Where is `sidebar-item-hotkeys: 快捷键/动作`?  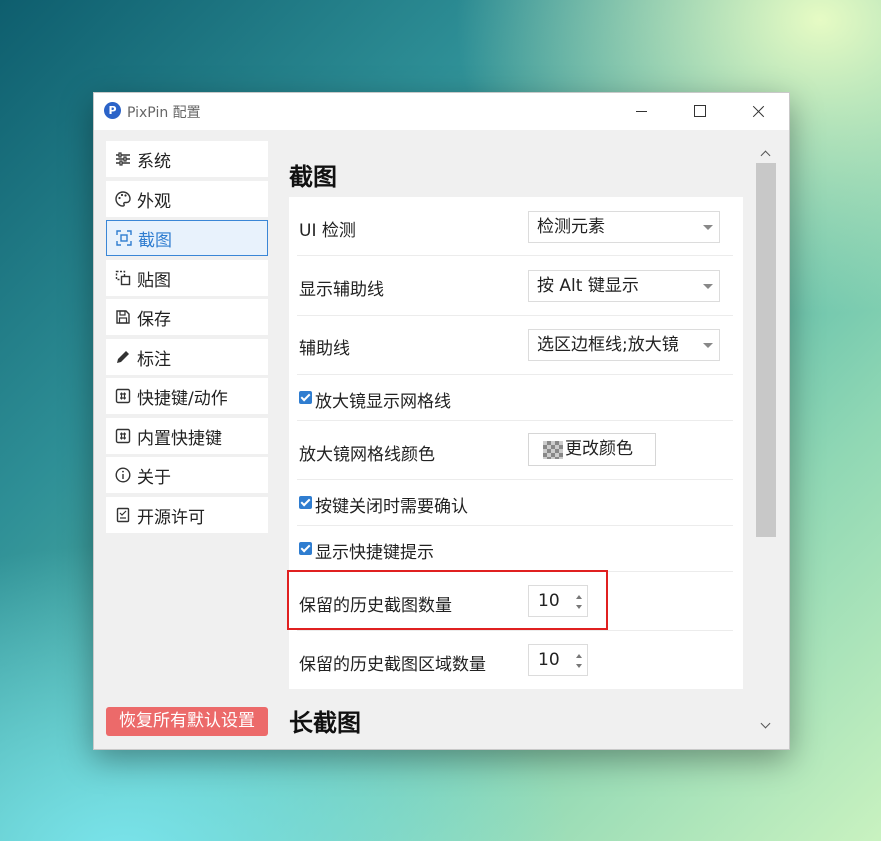 sidebar-item-hotkeys: 快捷键/动作 is located at coordinates (187, 396).